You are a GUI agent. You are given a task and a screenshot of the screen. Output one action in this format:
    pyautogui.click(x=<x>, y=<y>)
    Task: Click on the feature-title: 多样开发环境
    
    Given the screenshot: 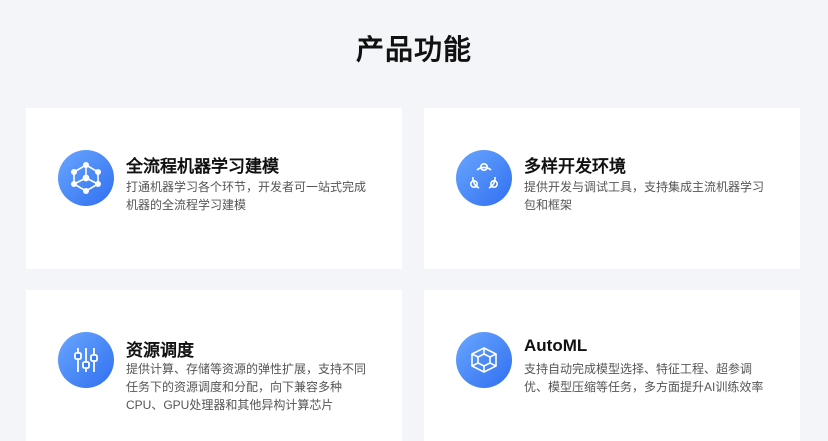 What is the action you would take?
    pyautogui.click(x=575, y=166)
    